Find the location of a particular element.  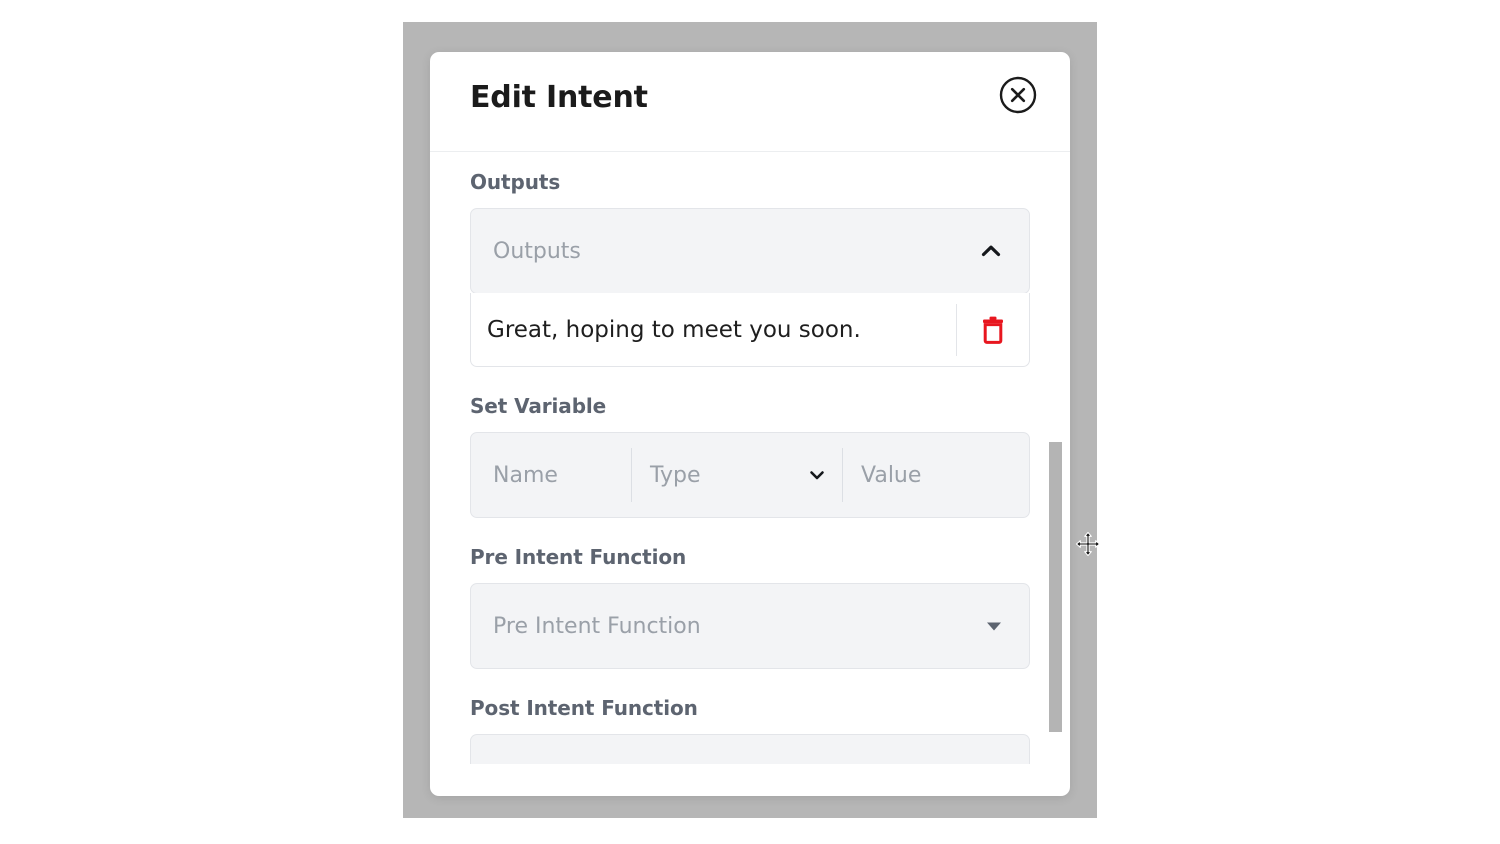

section-post-intent-function: Post Intent Function is located at coordinates (750, 730).